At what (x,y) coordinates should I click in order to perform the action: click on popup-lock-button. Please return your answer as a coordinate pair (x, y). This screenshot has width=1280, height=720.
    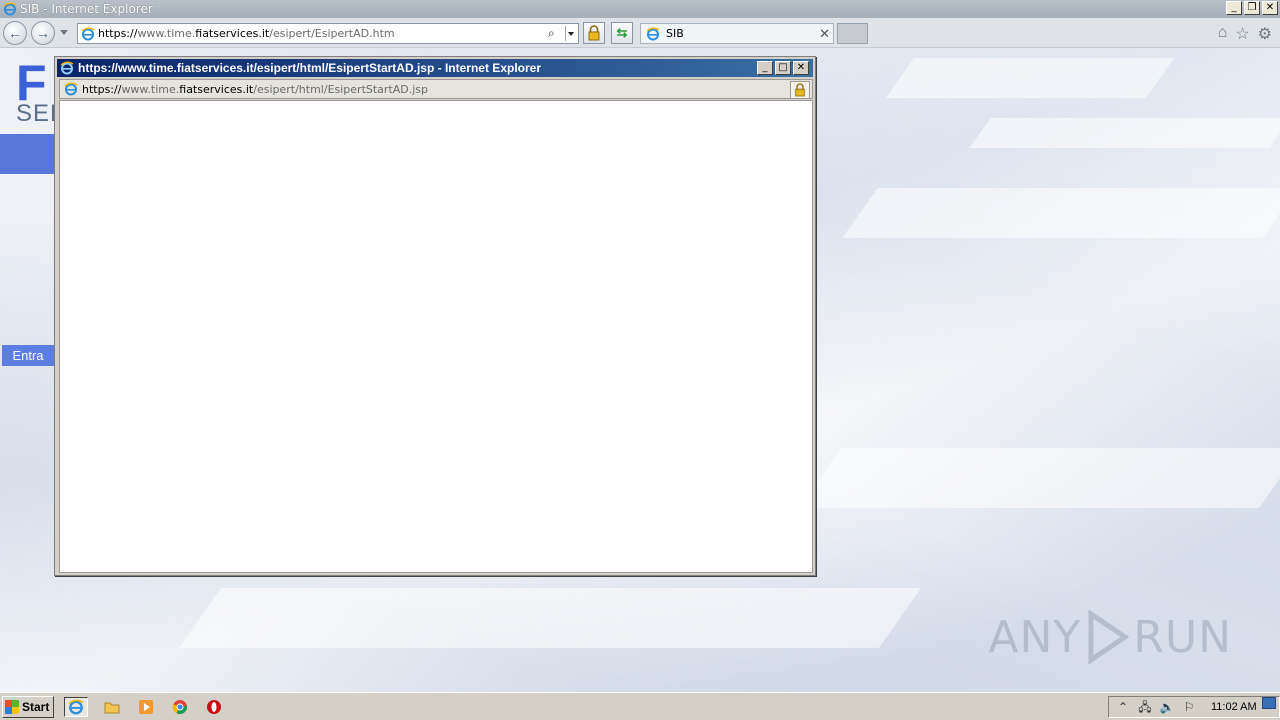
    Looking at the image, I should click on (800, 90).